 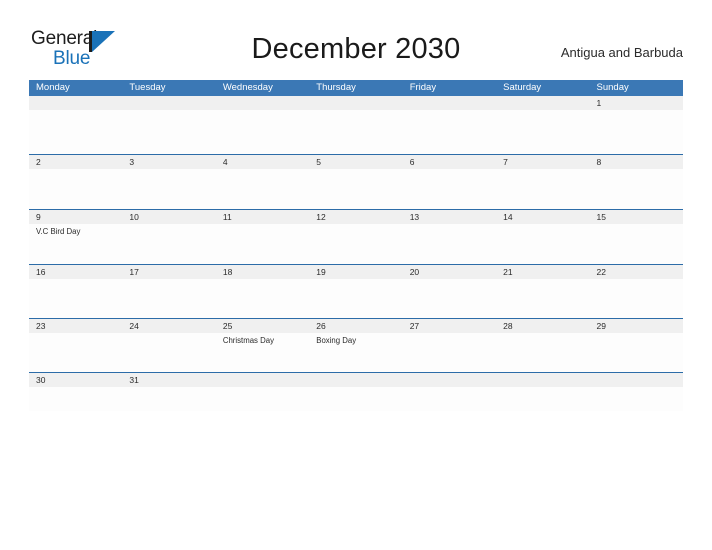 I want to click on holiday-label: V.C Bird Day, so click(x=58, y=231).